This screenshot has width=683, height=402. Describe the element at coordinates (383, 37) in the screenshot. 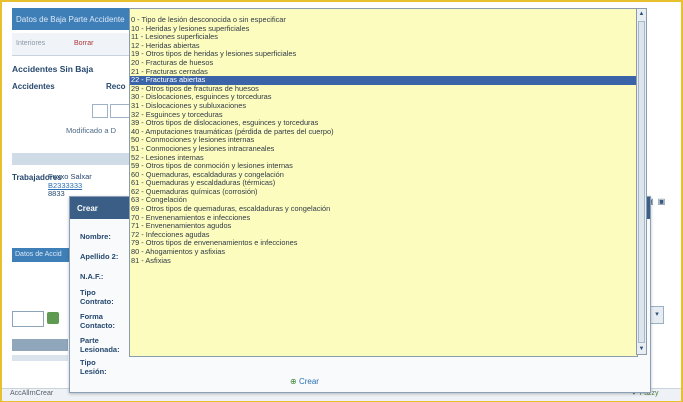

I see `dropdown-option: 11 - Lesiones superficiales` at that location.